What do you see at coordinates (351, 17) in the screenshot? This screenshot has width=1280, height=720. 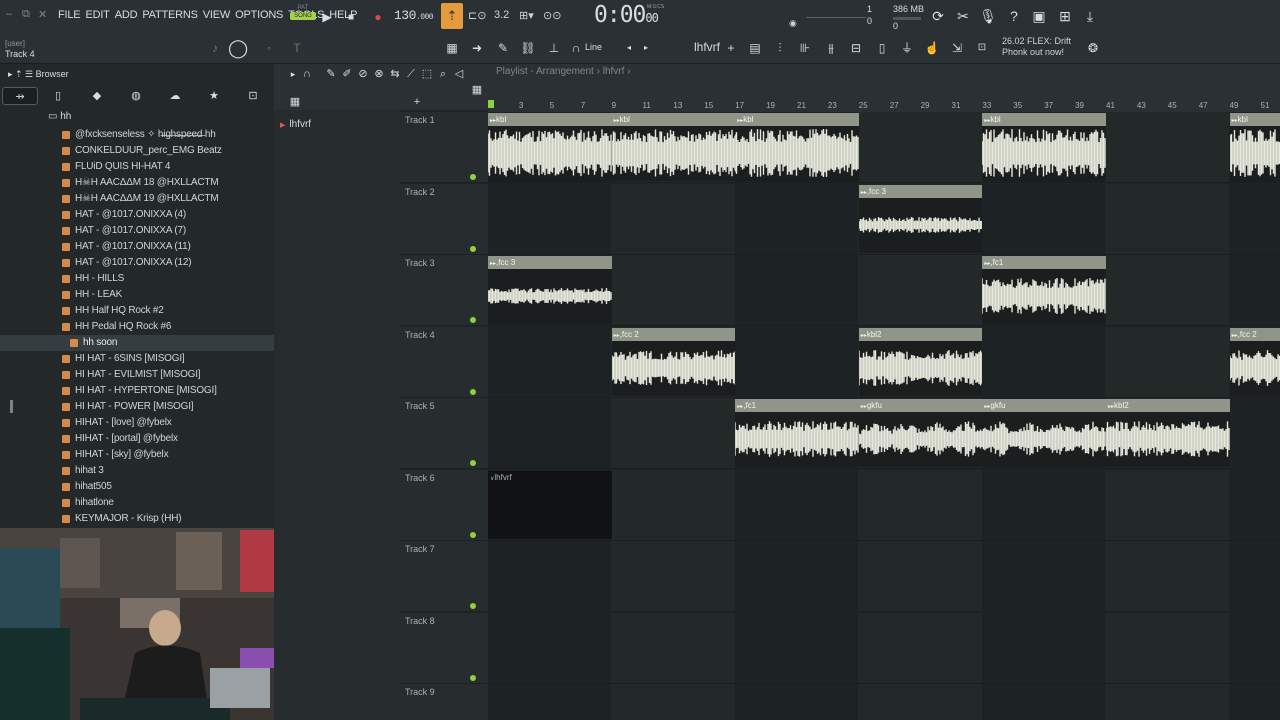 I see `stop-icon: ■` at bounding box center [351, 17].